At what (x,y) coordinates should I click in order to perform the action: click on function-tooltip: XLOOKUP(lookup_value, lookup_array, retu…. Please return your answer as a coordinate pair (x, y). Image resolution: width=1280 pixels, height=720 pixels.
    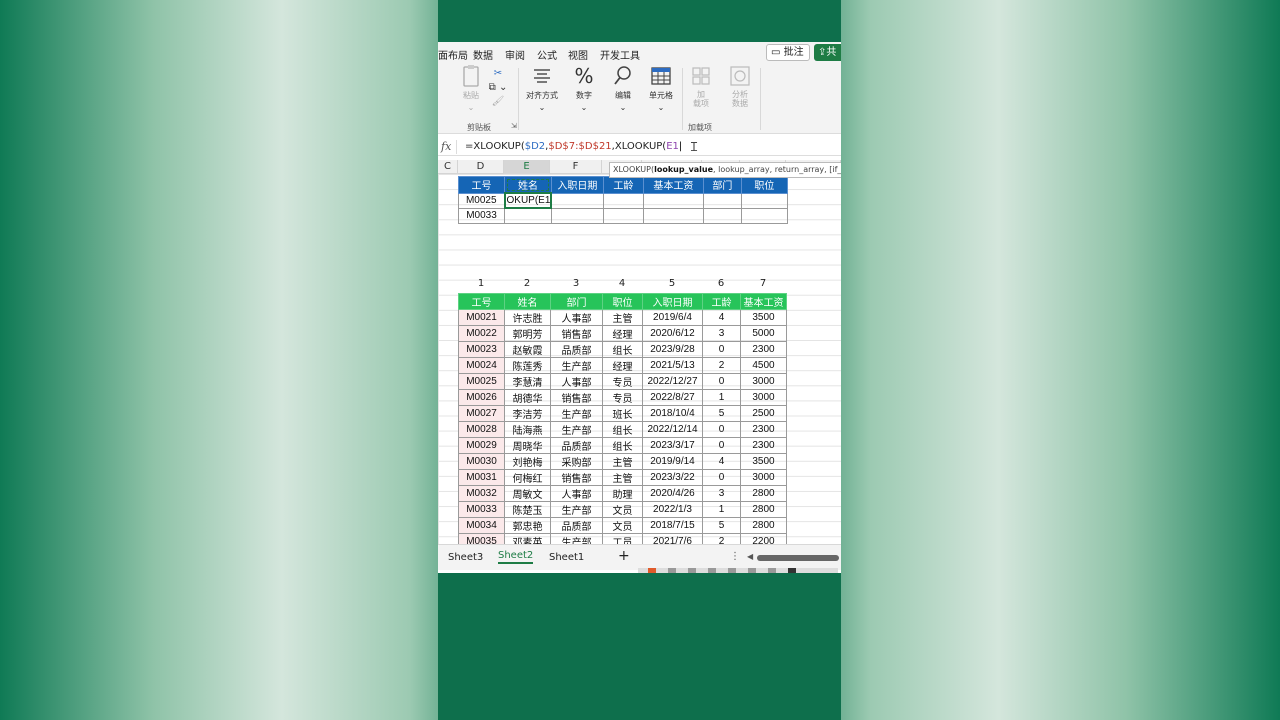
    Looking at the image, I should click on (725, 170).